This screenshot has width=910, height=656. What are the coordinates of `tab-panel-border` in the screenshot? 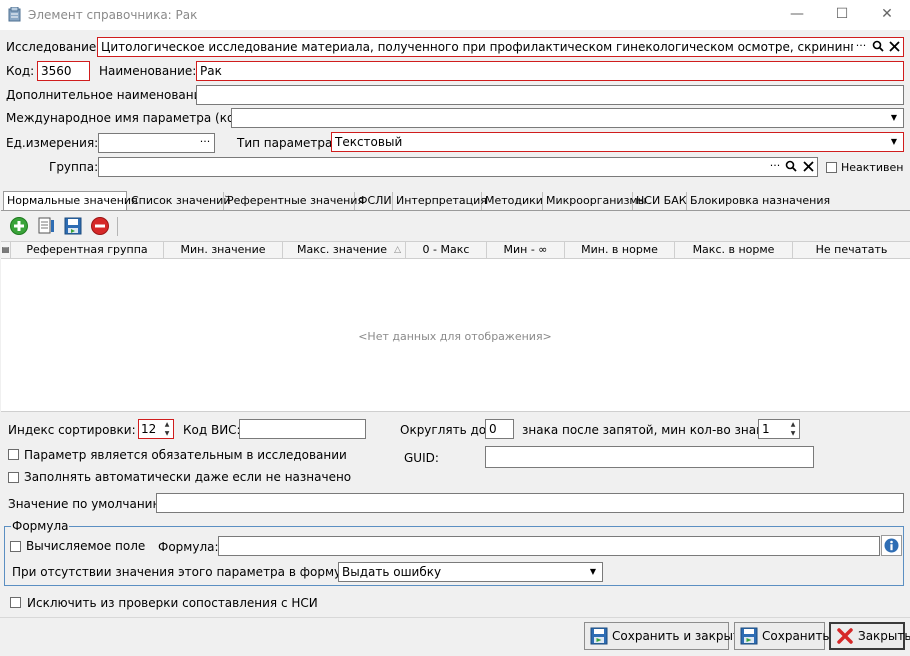 It's located at (455, 210).